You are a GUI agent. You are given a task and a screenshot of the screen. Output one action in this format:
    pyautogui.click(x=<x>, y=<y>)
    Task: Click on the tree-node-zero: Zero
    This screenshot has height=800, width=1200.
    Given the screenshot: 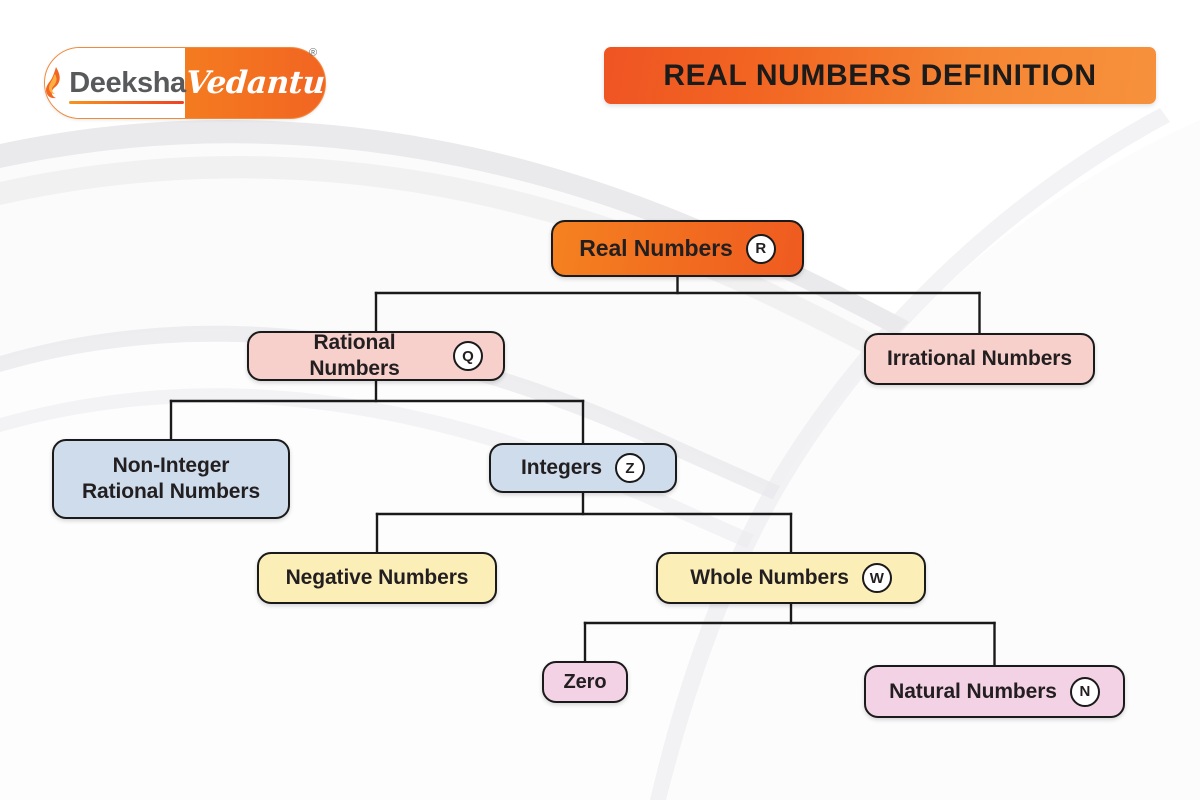 What is the action you would take?
    pyautogui.click(x=585, y=682)
    